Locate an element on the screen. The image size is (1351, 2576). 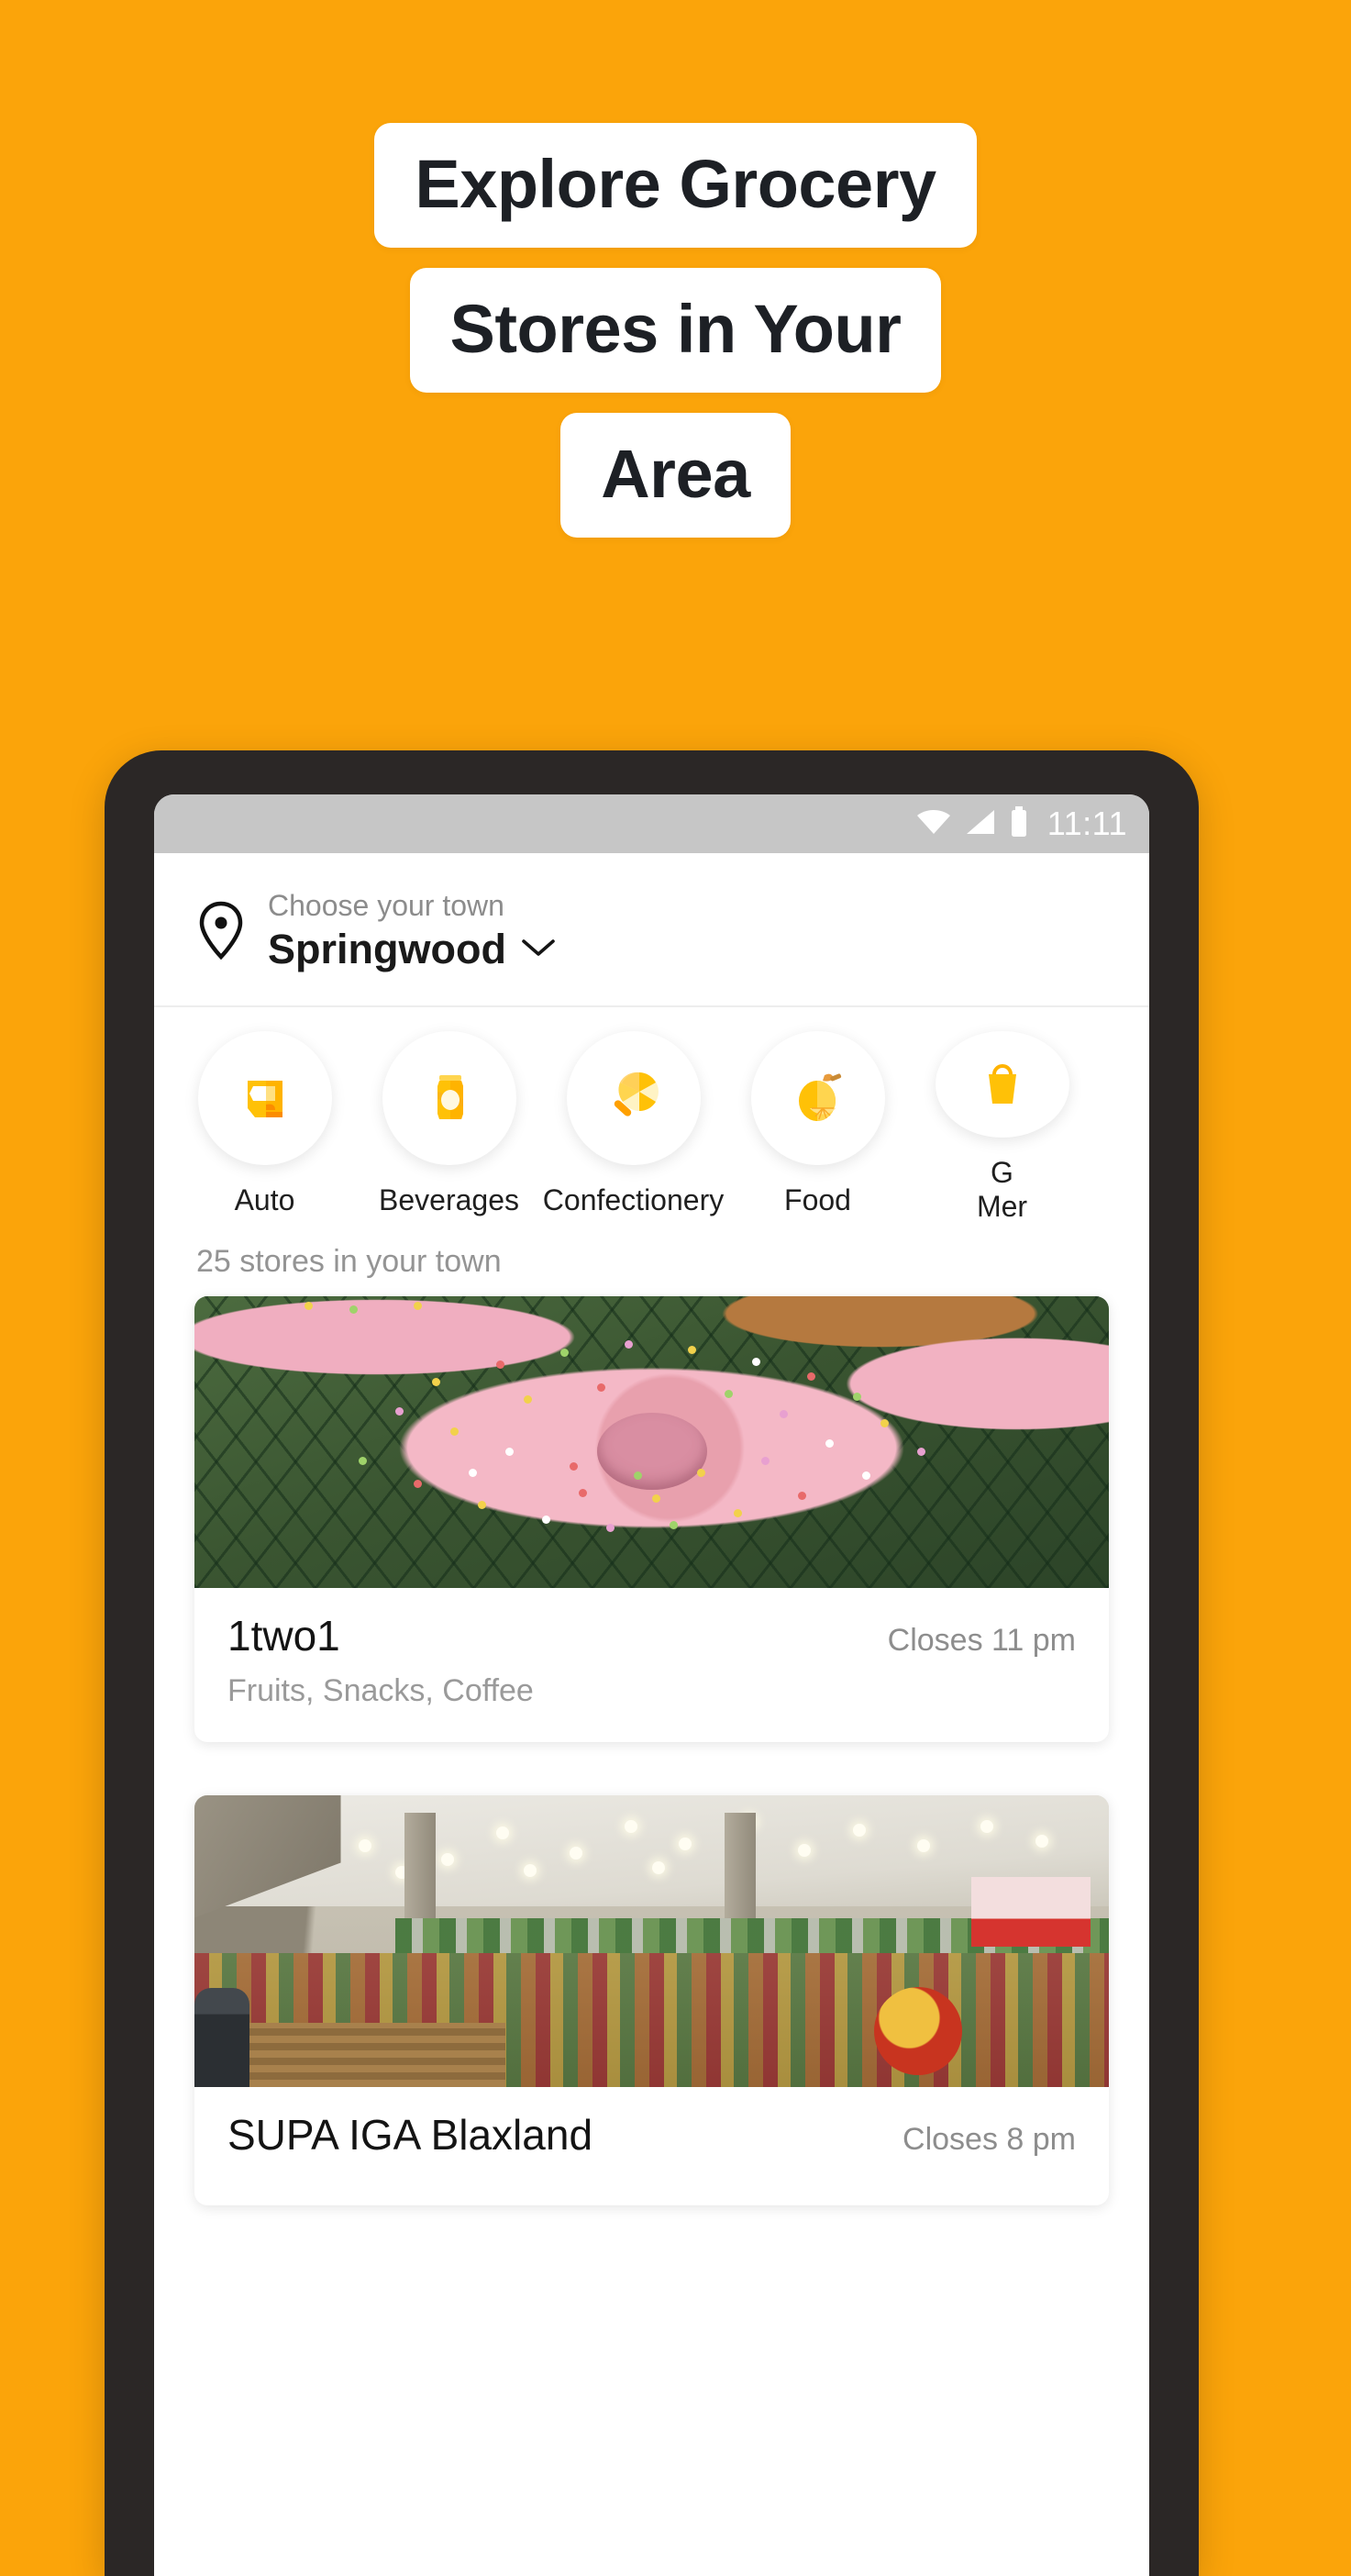
category-item-auto: Auto is located at coordinates (264, 1127).